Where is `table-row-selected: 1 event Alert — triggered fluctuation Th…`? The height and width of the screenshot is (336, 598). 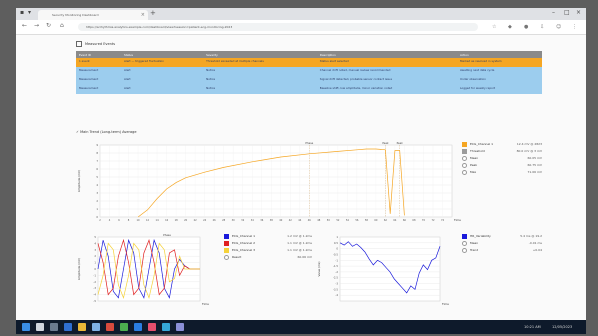
table-row-selected: 1 event Alert — triggered fluctuation Th… is located at coordinates (309, 62).